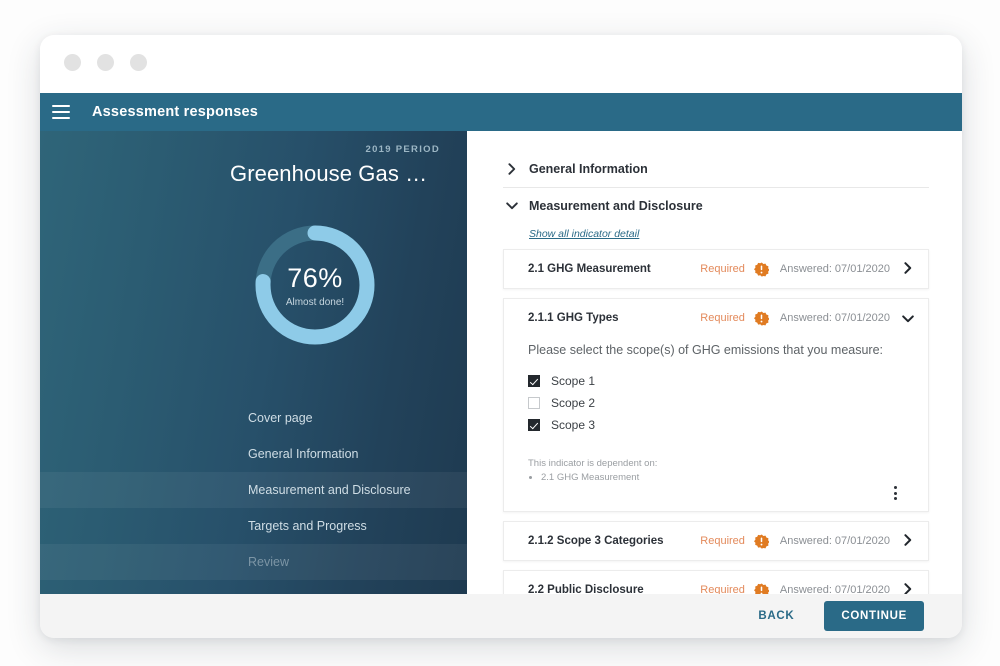 The height and width of the screenshot is (666, 1000). What do you see at coordinates (61, 112) in the screenshot?
I see `hamburger-icon` at bounding box center [61, 112].